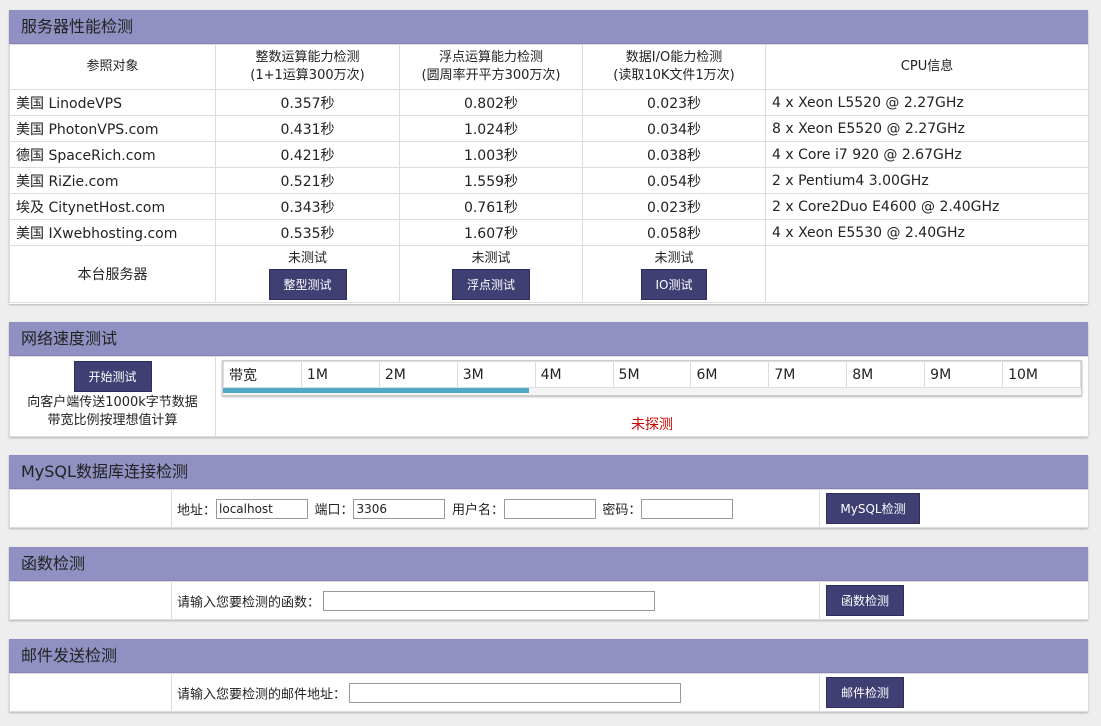 The width and height of the screenshot is (1101, 726). I want to click on bandwidth-scale: 带宽 1M 2M 3M 4M 5M 6M 7M 8M 9M 10M, so click(652, 374).